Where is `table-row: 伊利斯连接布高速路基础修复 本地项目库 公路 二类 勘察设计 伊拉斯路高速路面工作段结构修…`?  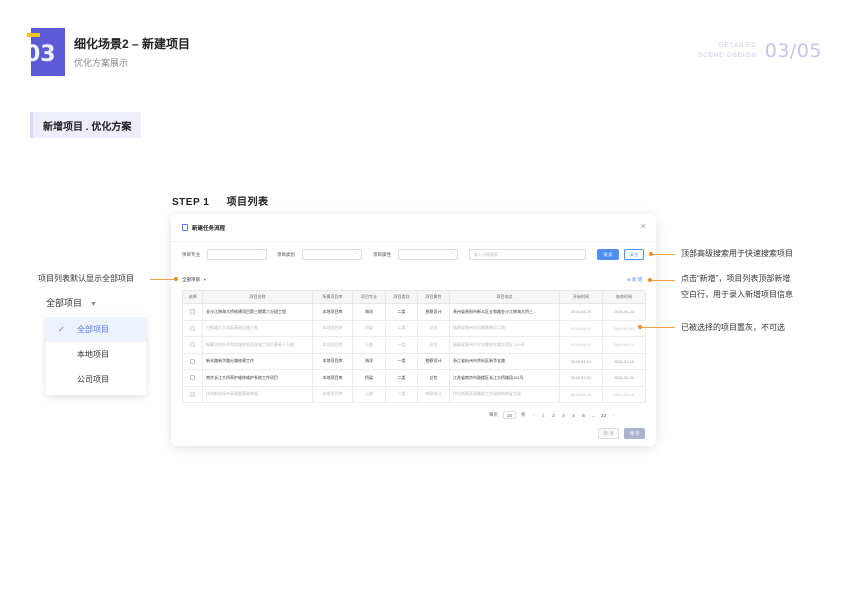 table-row: 伊利斯连接布高速路基础修复 本地项目库 公路 二类 勘察设计 伊拉斯路高速路面工作段结构修… is located at coordinates (414, 394).